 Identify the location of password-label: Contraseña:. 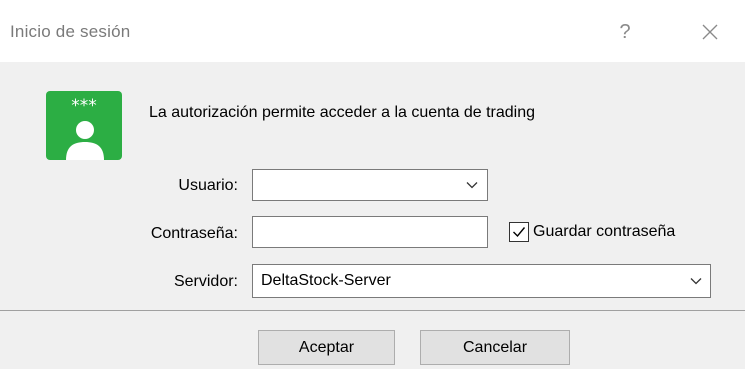
(194, 233).